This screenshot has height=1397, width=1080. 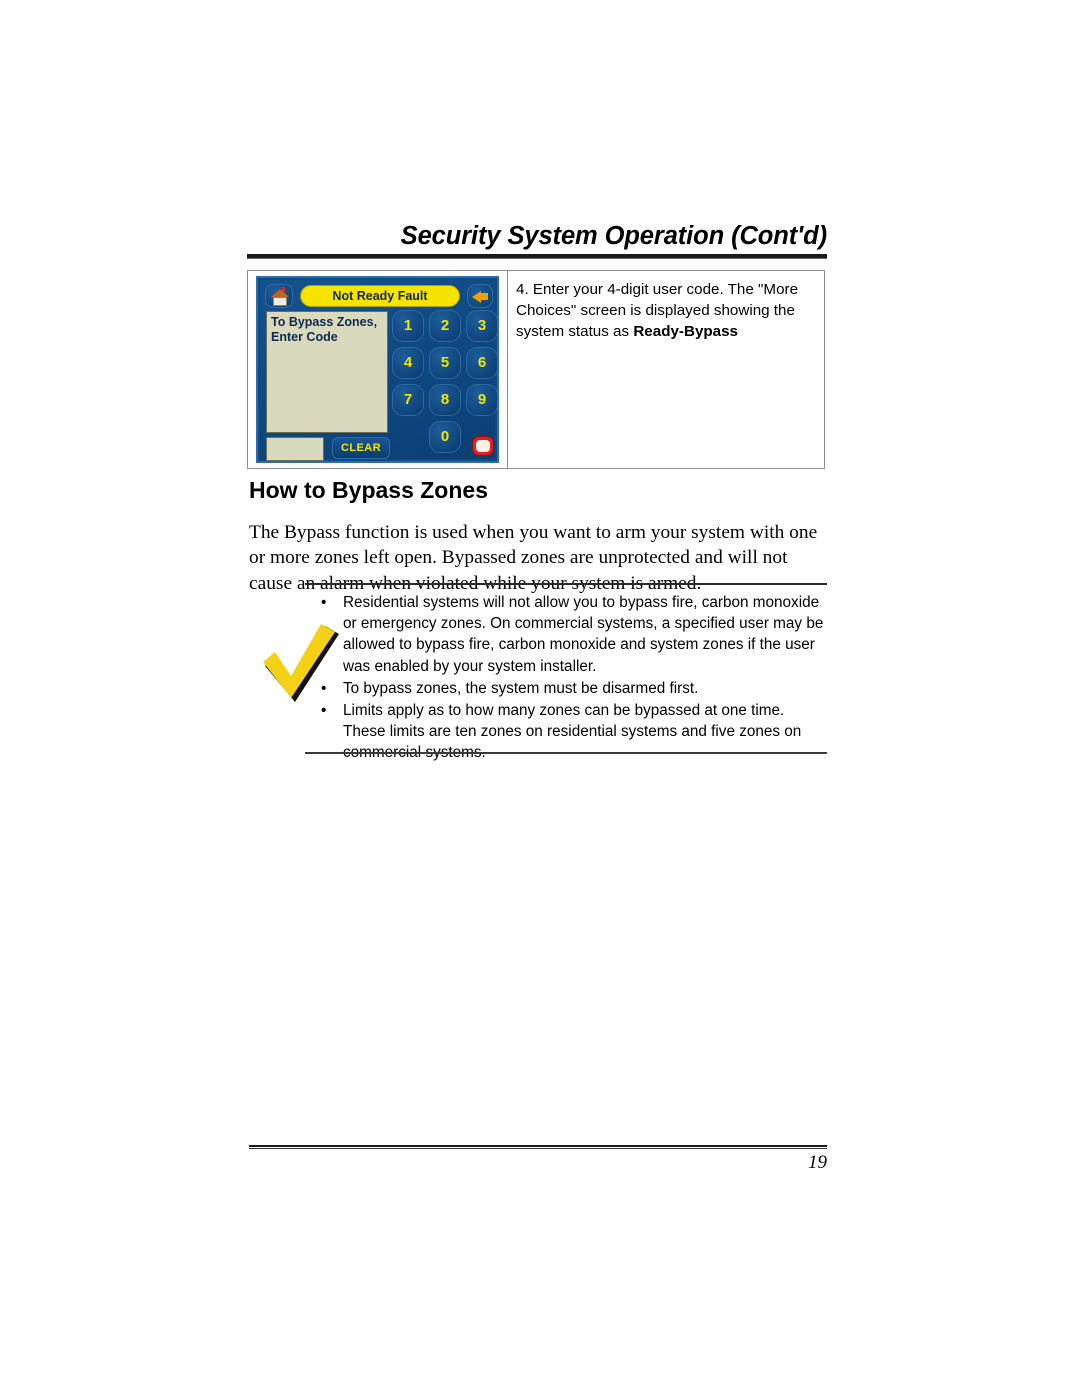 I want to click on page-header-title: Security System Operation (Cont'd), so click(x=613, y=236).